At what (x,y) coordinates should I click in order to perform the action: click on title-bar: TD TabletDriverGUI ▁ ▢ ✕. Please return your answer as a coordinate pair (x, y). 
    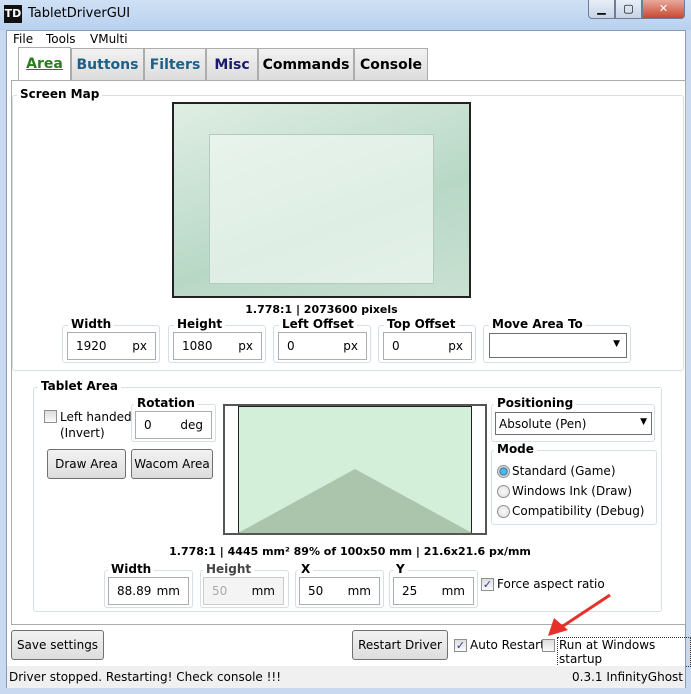
    Looking at the image, I should click on (345, 15).